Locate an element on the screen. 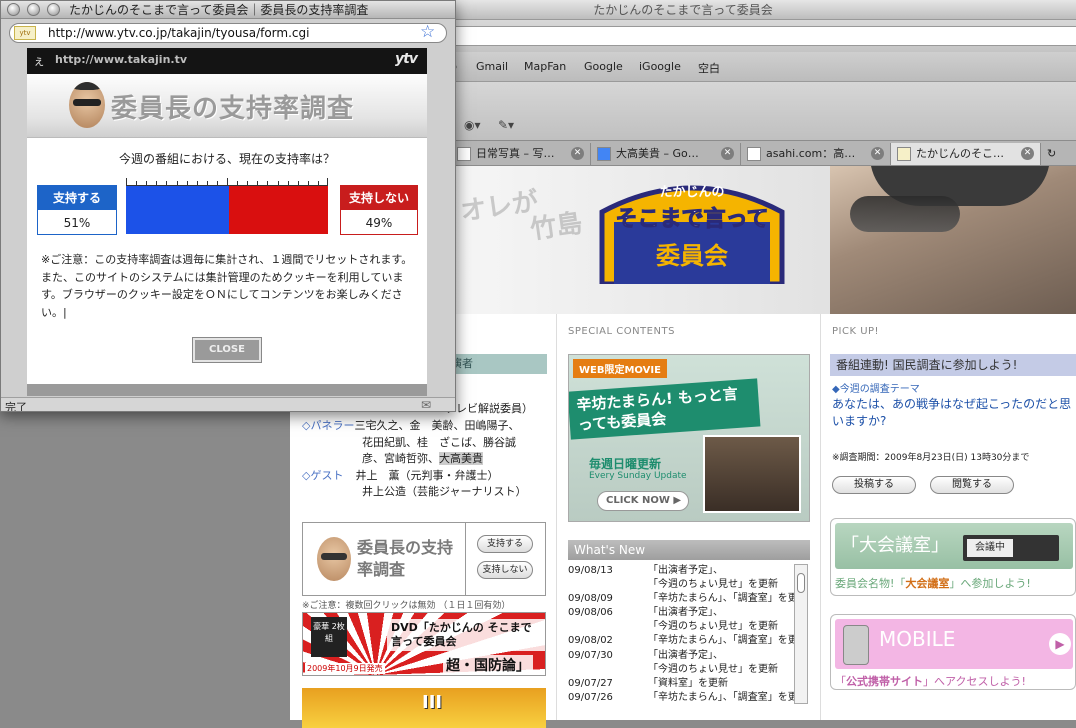 Image resolution: width=1076 pixels, height=728 pixels. nosupport-button: 支持しない is located at coordinates (505, 570).